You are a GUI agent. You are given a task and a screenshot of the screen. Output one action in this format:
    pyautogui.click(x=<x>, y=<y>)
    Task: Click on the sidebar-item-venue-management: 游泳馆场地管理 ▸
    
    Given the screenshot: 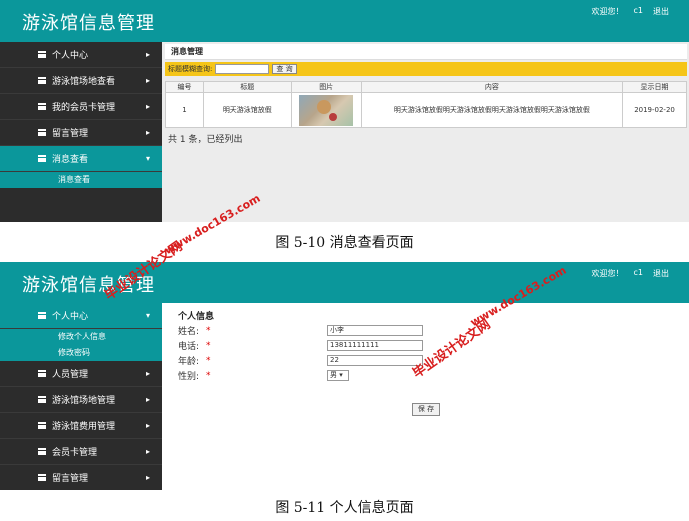 What is the action you would take?
    pyautogui.click(x=81, y=400)
    